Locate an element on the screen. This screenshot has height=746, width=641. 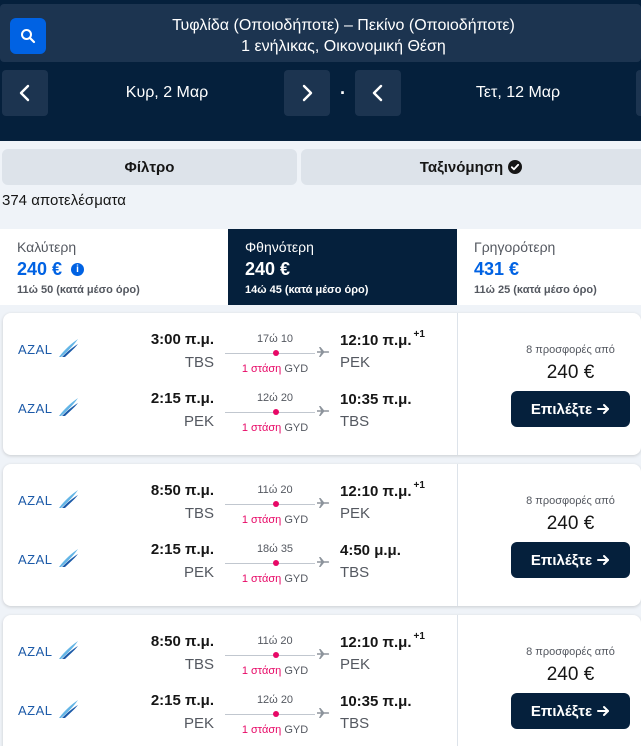
date-navigation: Κυρ, 2 Μαρ · Τετ, 12 Μαρ is located at coordinates (320, 93).